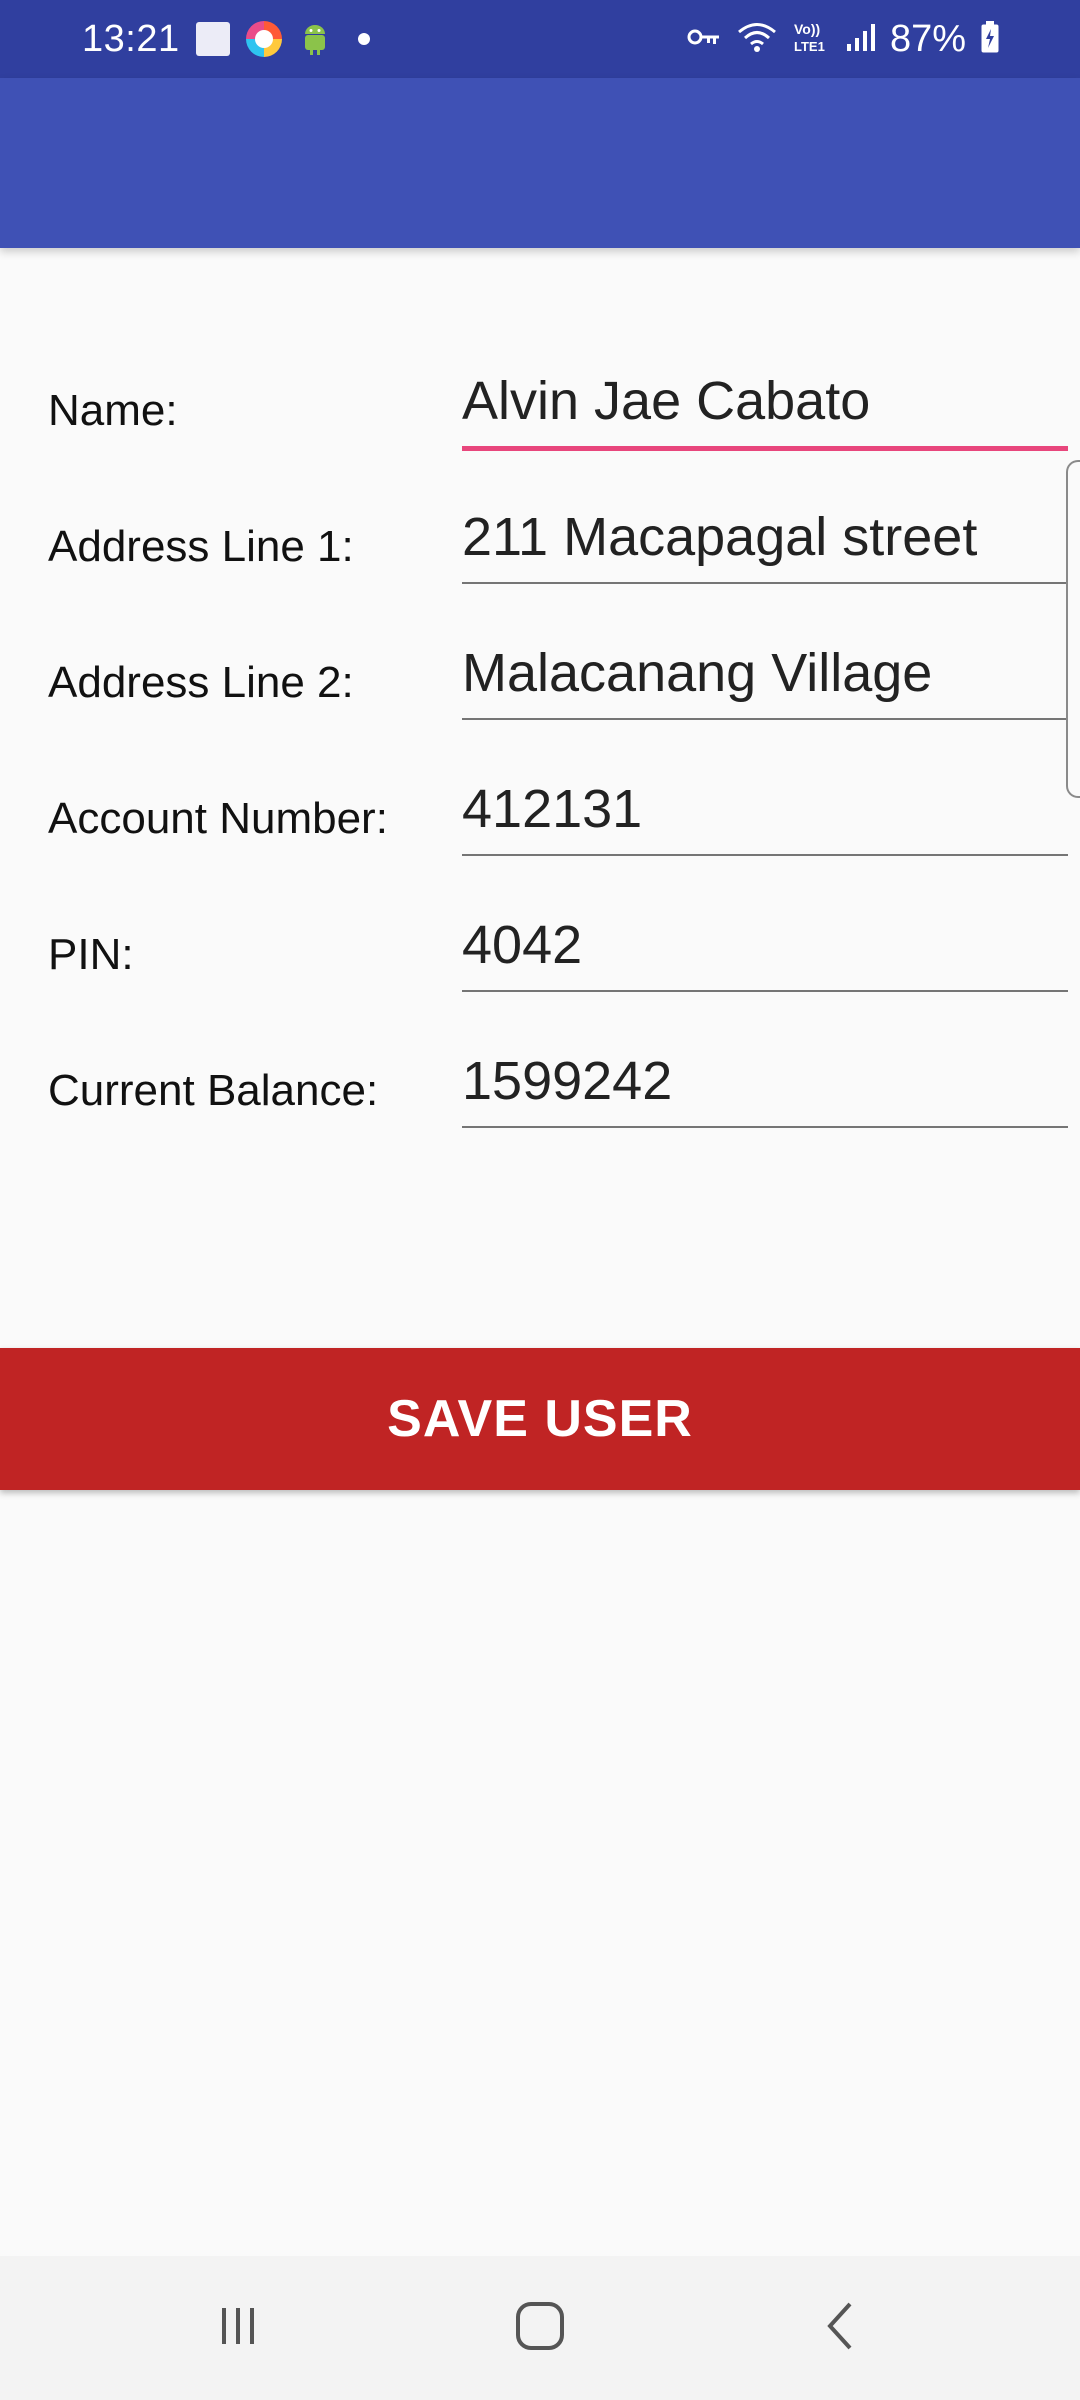 This screenshot has height=2400, width=1080. What do you see at coordinates (540, 1419) in the screenshot?
I see `save-user-button: SAVE USER` at bounding box center [540, 1419].